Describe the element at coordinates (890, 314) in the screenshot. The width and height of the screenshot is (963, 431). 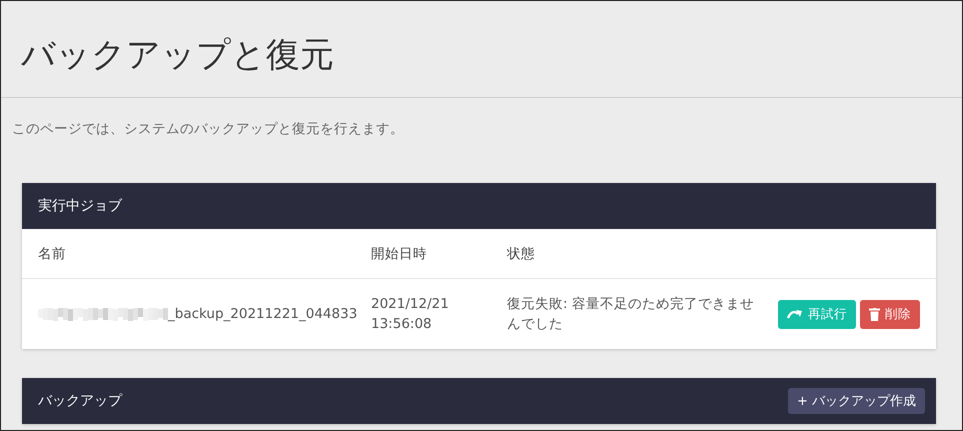
I see `delete-button: 削除` at that location.